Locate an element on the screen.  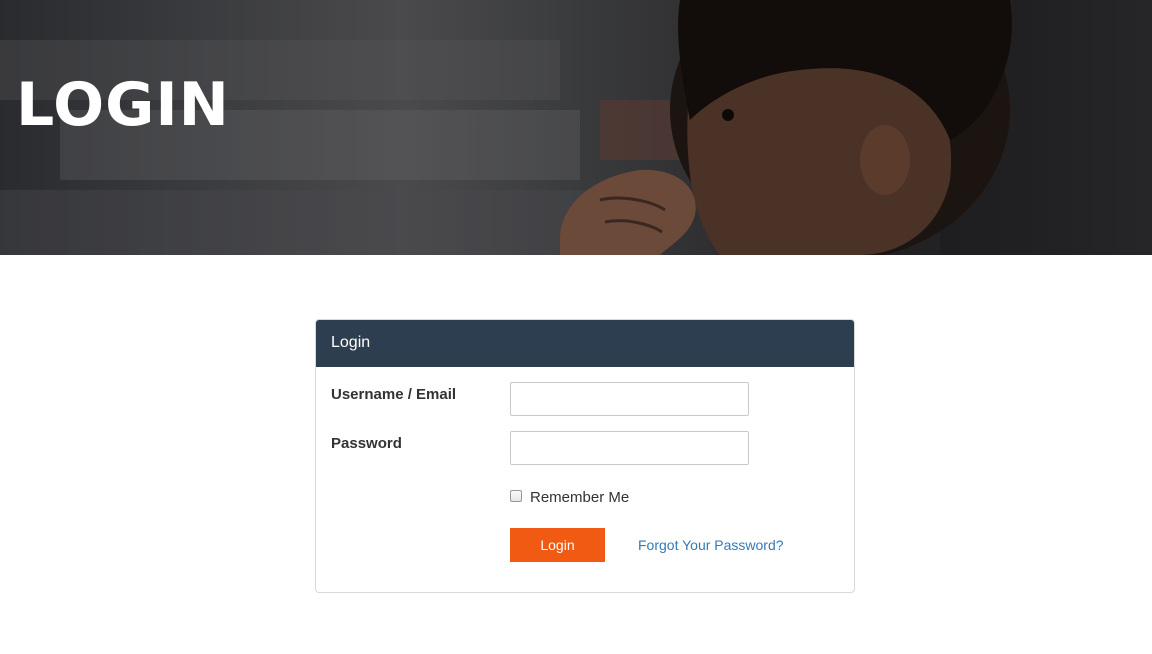
password-label: Password is located at coordinates (366, 443).